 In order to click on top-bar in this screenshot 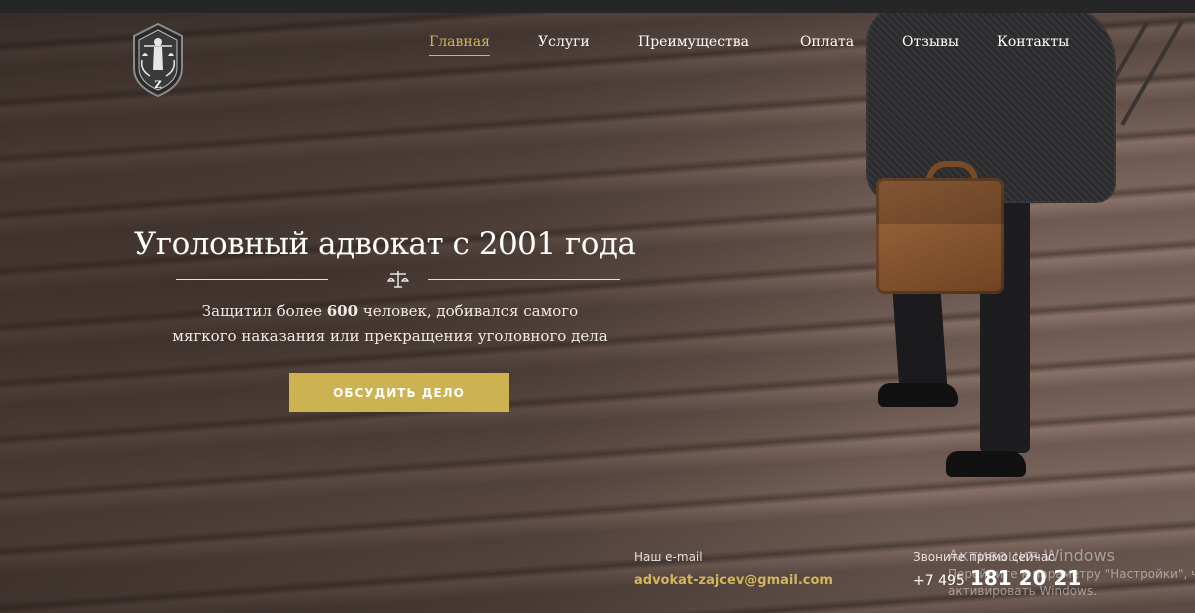, I will do `click(597, 6)`.